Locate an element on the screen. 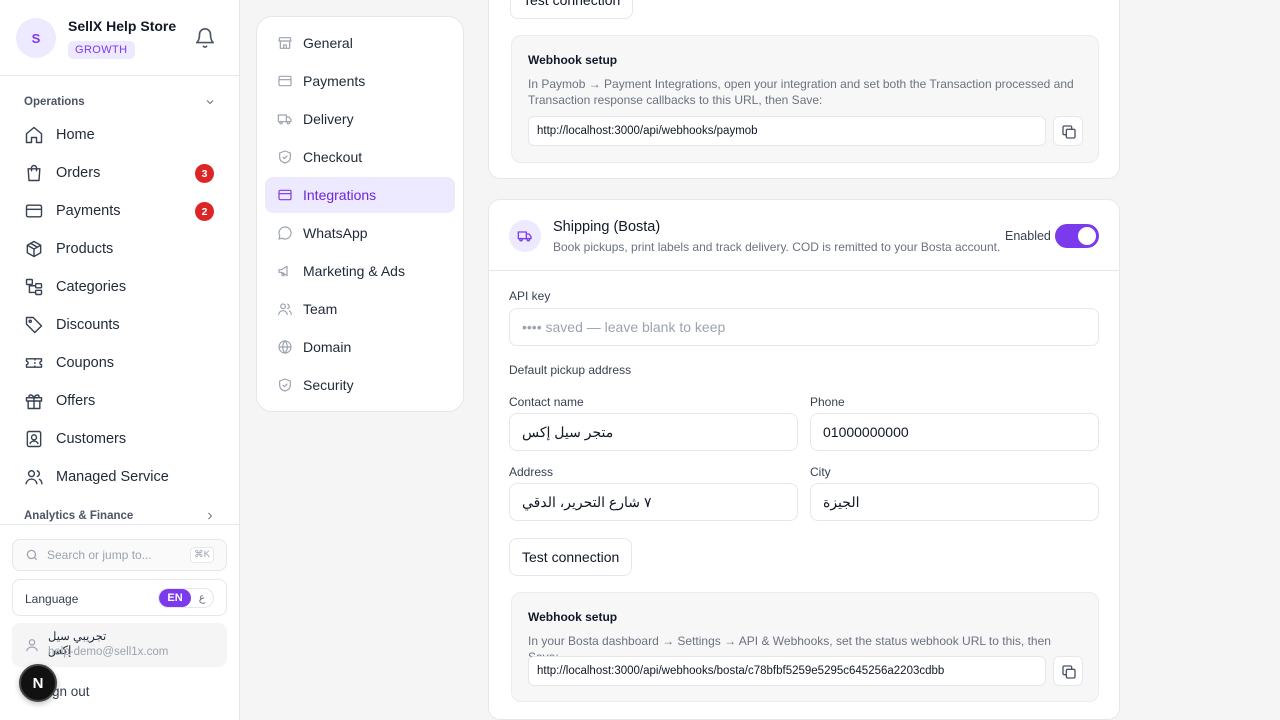 The image size is (1280, 720). home-icon is located at coordinates (34, 135).